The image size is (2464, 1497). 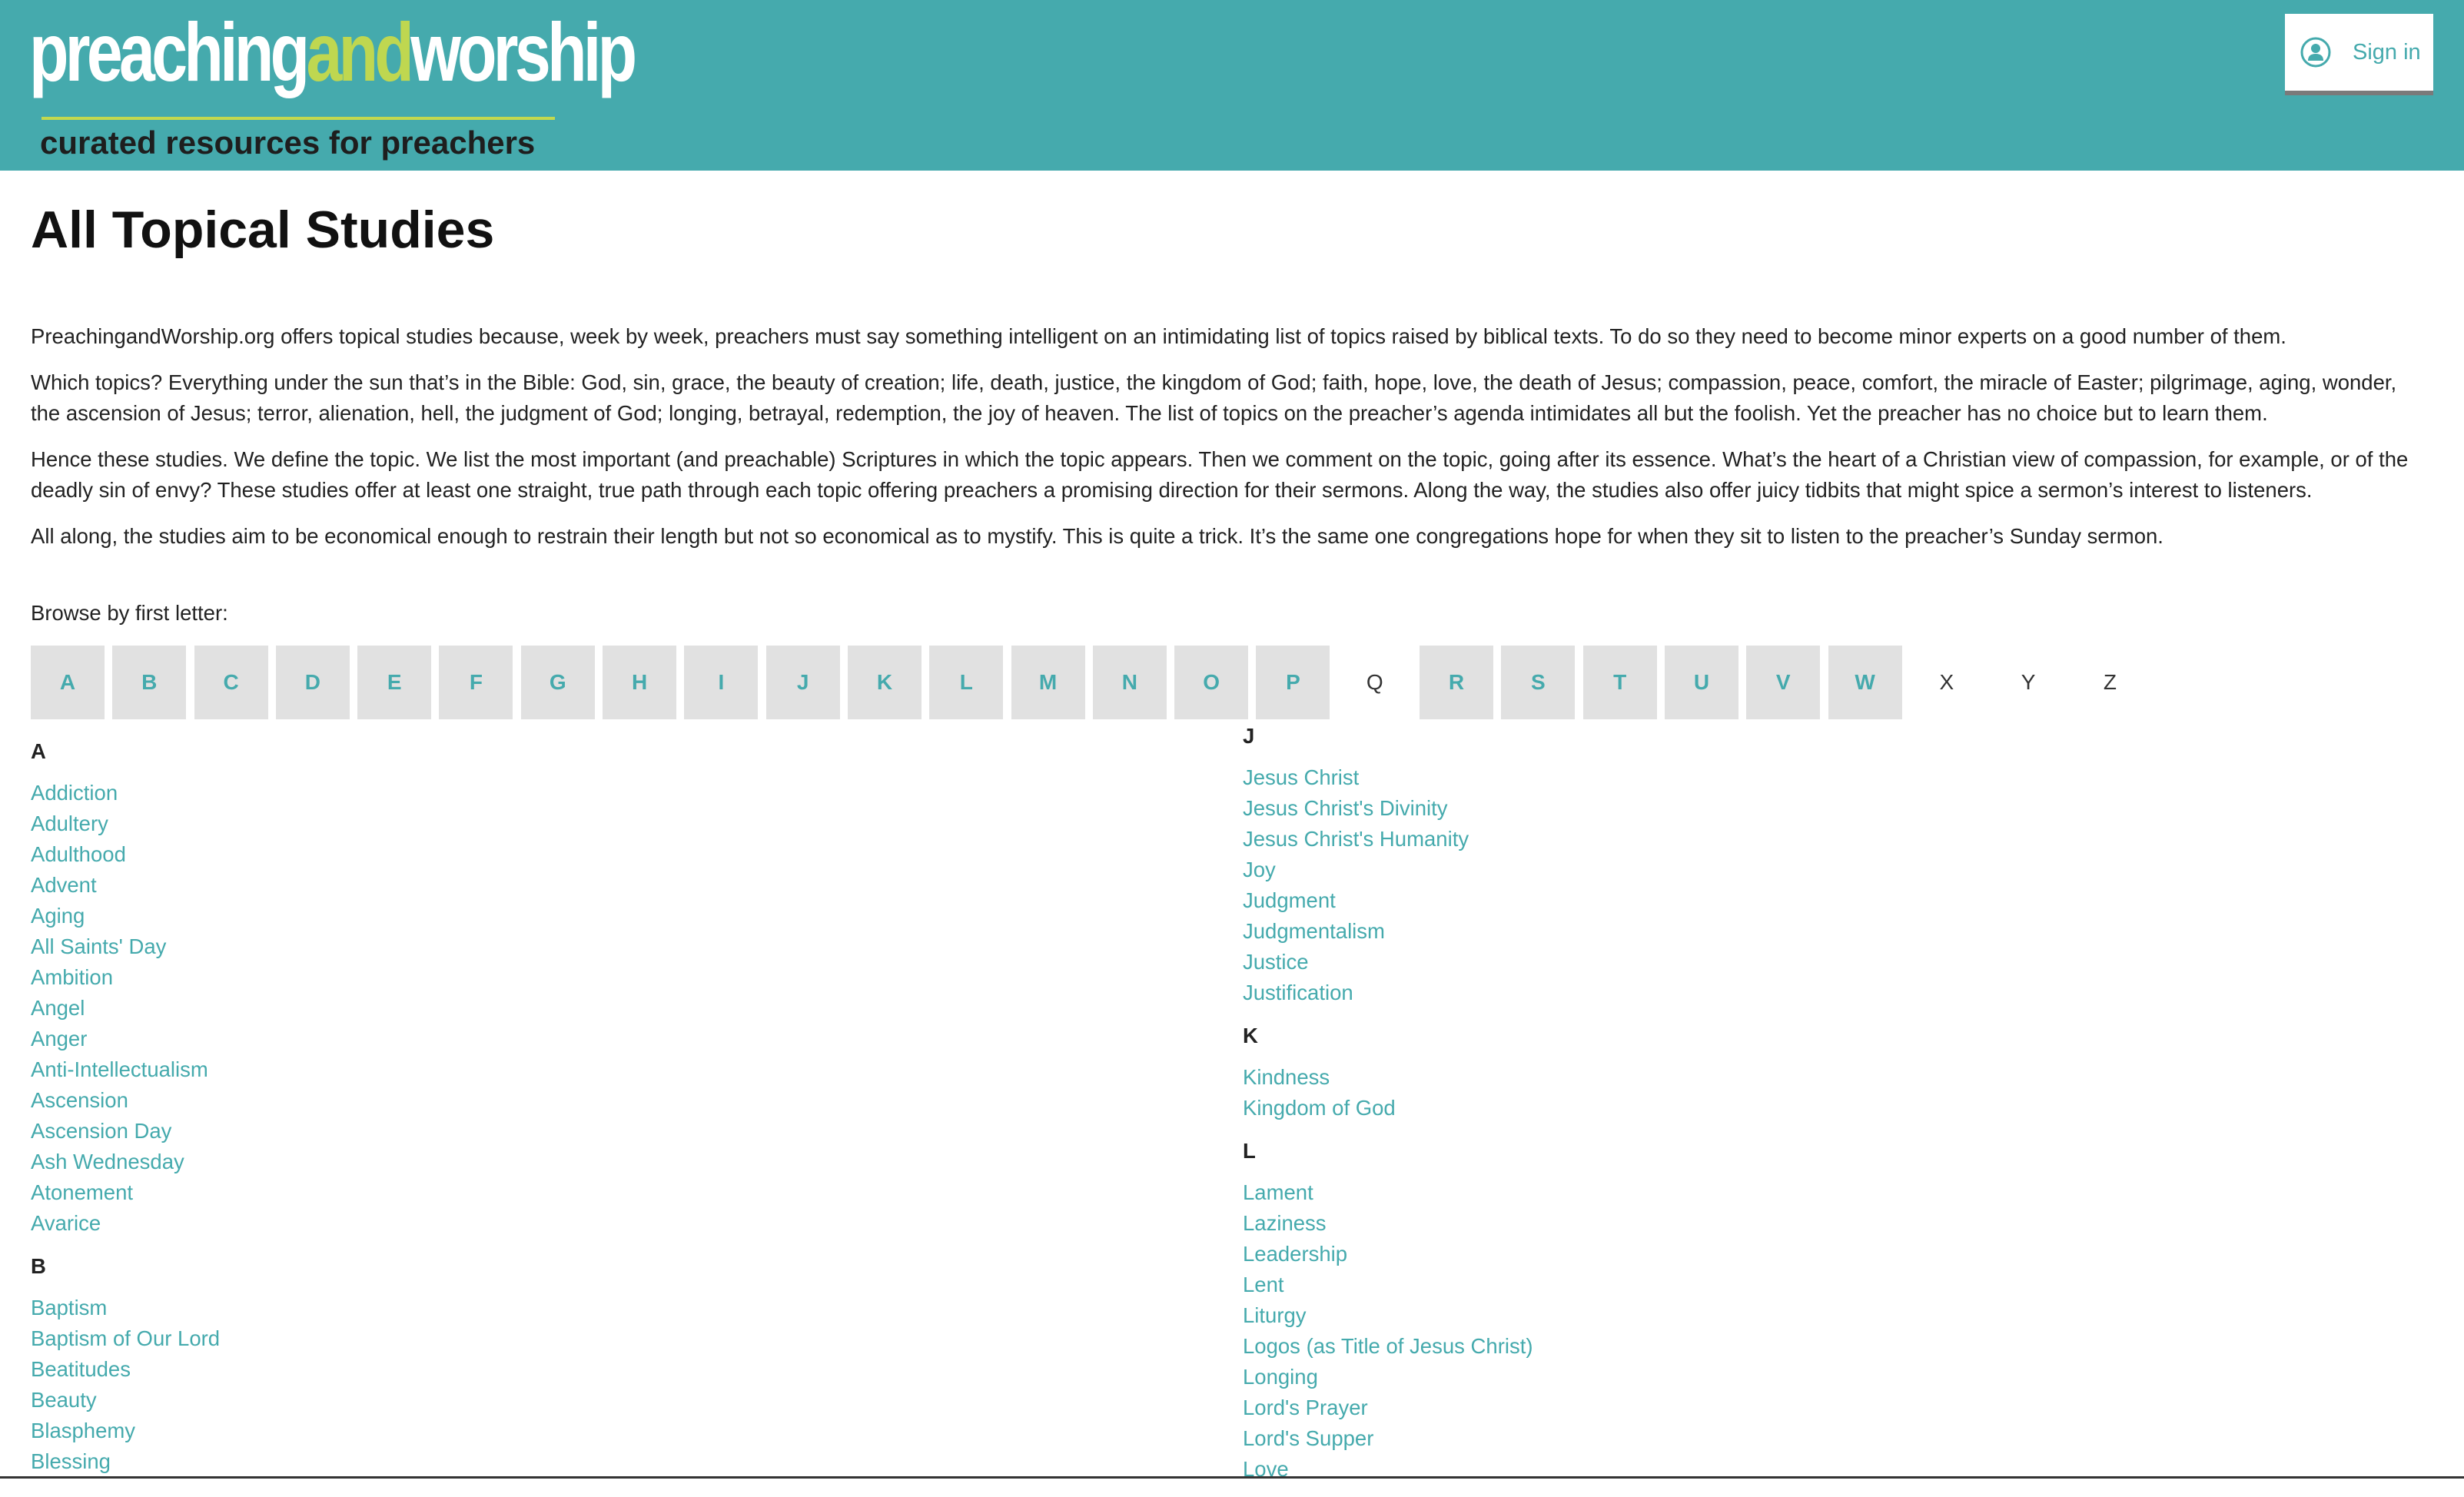 What do you see at coordinates (1538, 682) in the screenshot?
I see `letter-s-link: S` at bounding box center [1538, 682].